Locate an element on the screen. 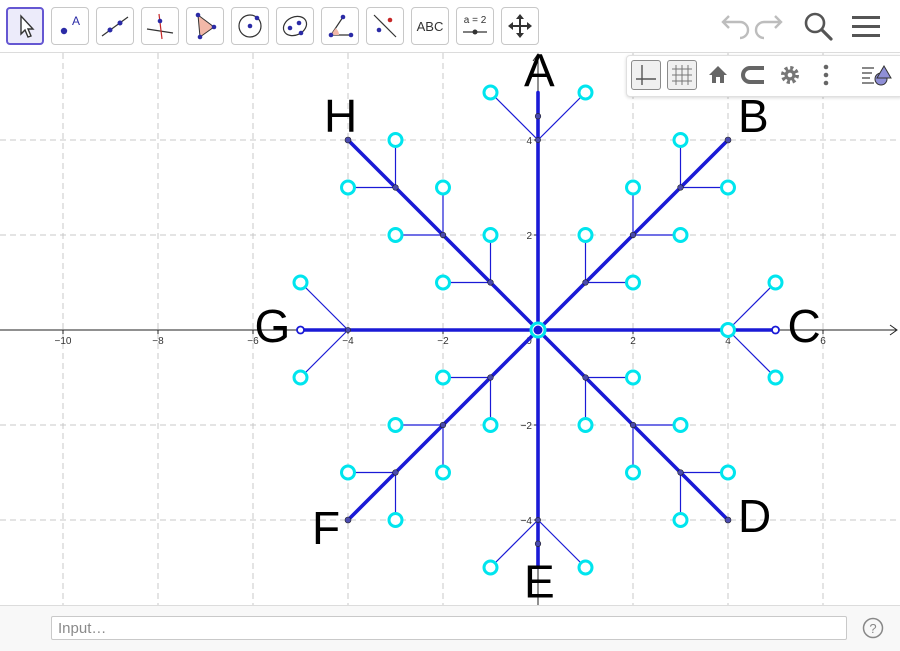  point-label-a: A is located at coordinates (539, 75).